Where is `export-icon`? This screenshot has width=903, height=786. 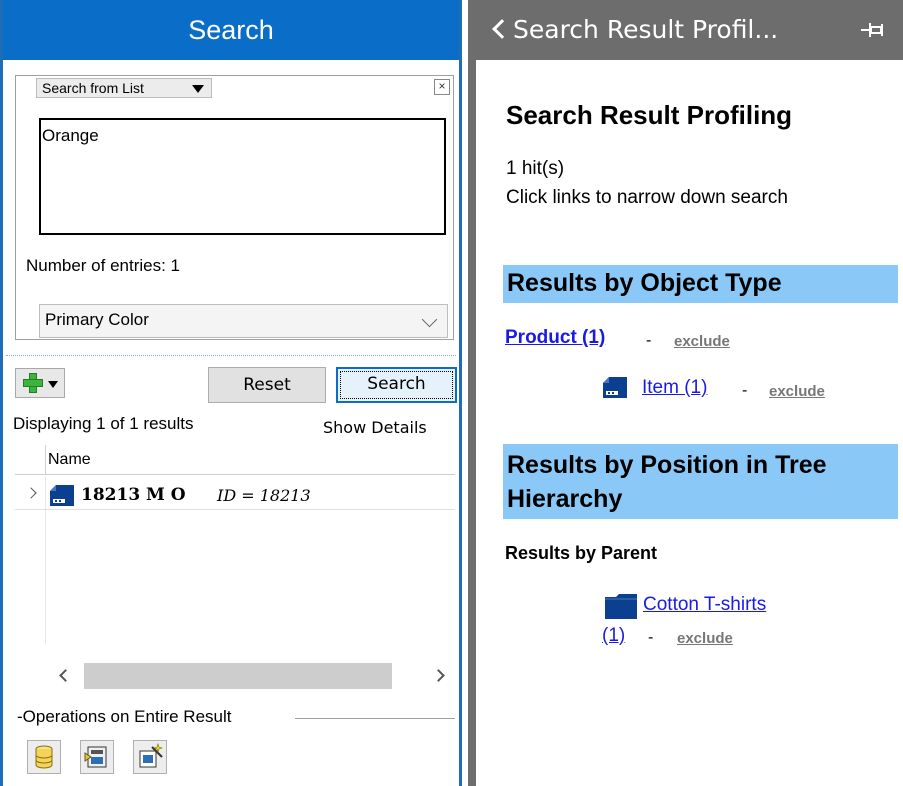
export-icon is located at coordinates (95, 757).